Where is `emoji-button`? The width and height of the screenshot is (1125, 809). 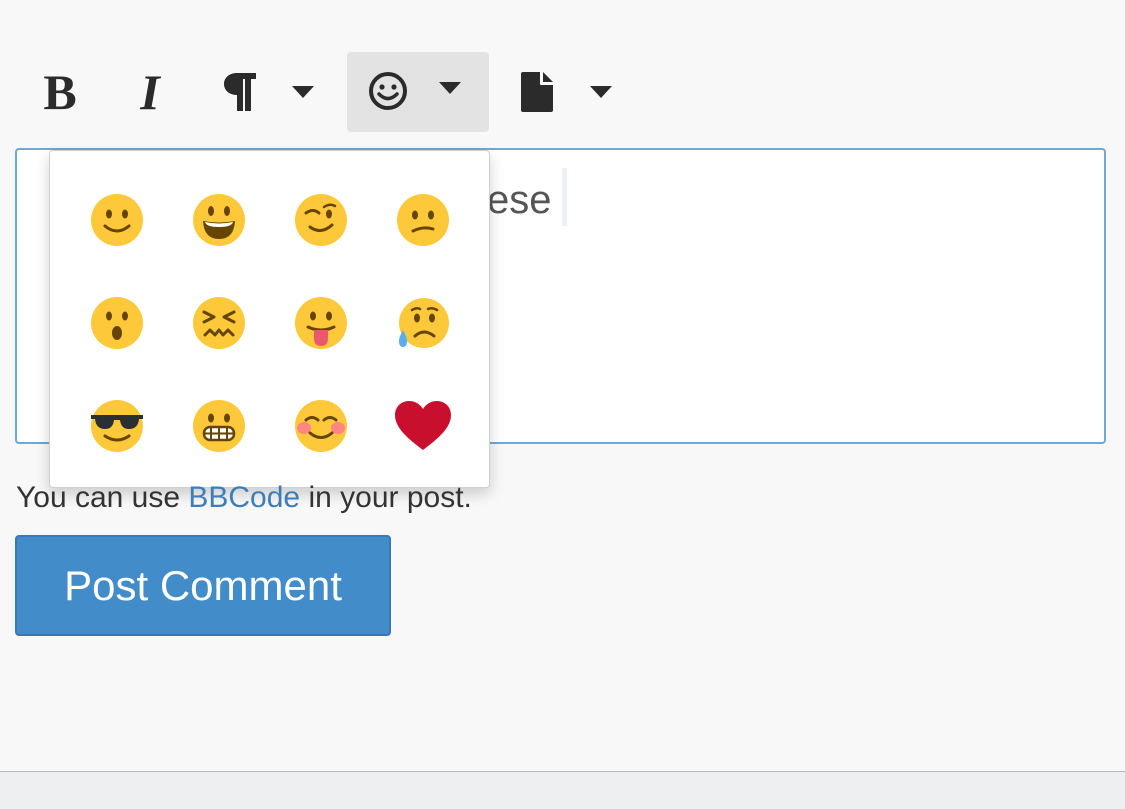 emoji-button is located at coordinates (418, 92).